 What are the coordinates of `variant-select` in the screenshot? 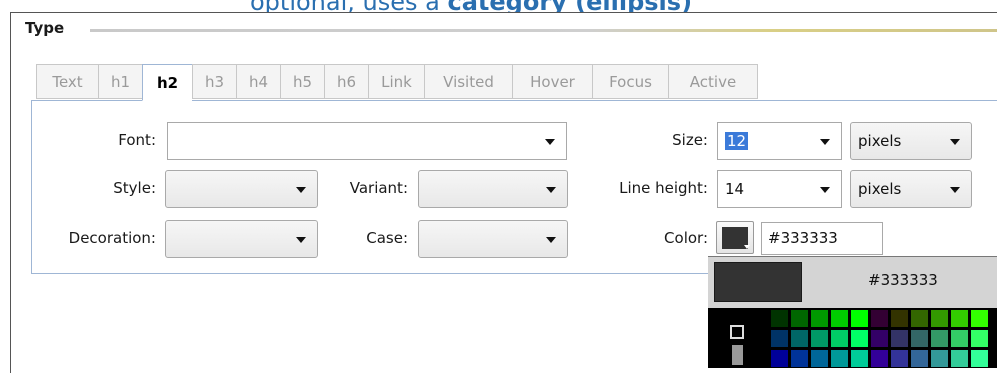 It's located at (493, 189).